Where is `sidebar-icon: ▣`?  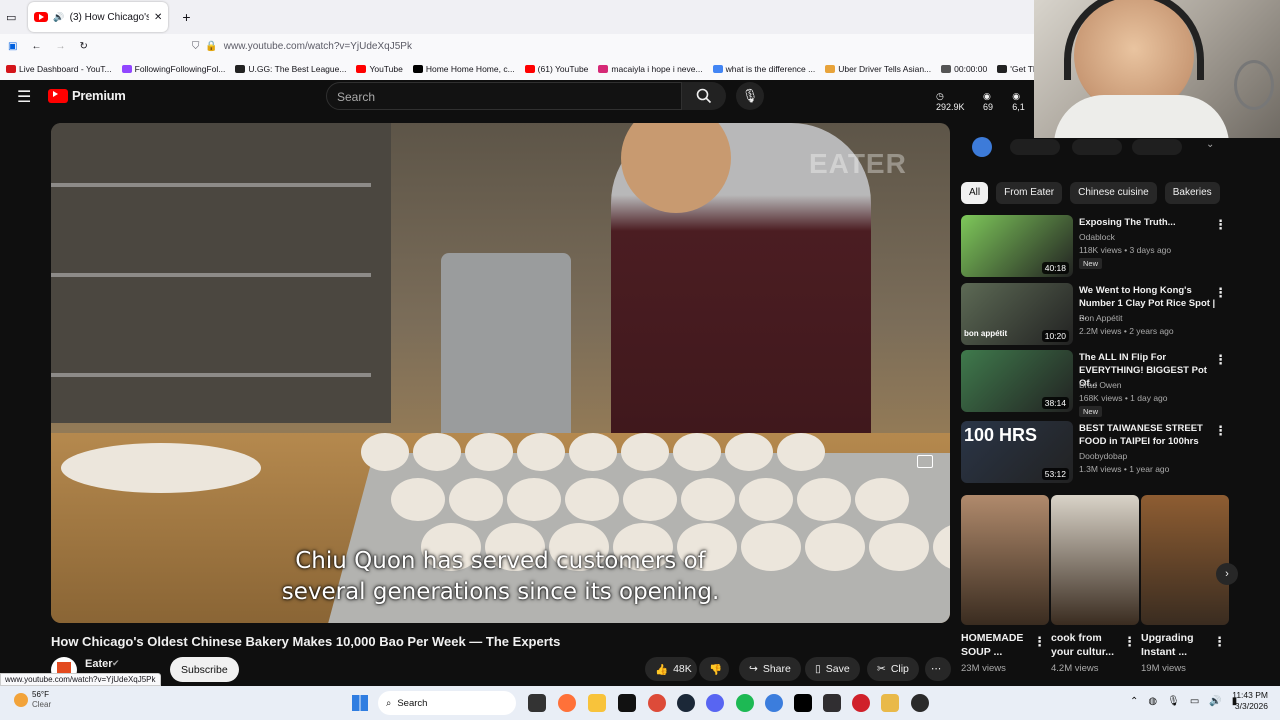 sidebar-icon: ▣ is located at coordinates (12, 46).